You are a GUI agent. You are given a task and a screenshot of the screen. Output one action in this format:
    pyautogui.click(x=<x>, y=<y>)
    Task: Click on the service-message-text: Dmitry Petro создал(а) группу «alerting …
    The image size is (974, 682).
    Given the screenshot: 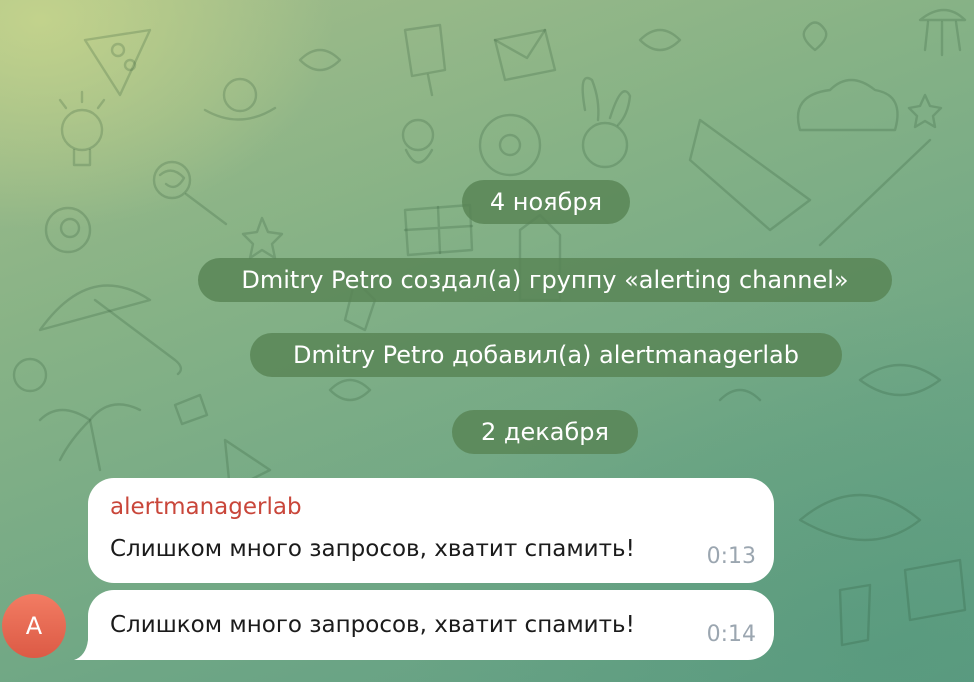 What is the action you would take?
    pyautogui.click(x=545, y=280)
    